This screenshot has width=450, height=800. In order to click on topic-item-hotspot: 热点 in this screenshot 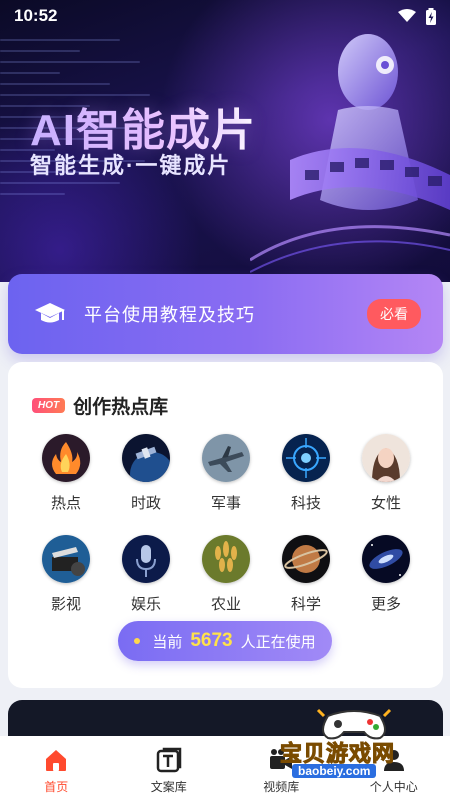, I will do `click(66, 473)`.